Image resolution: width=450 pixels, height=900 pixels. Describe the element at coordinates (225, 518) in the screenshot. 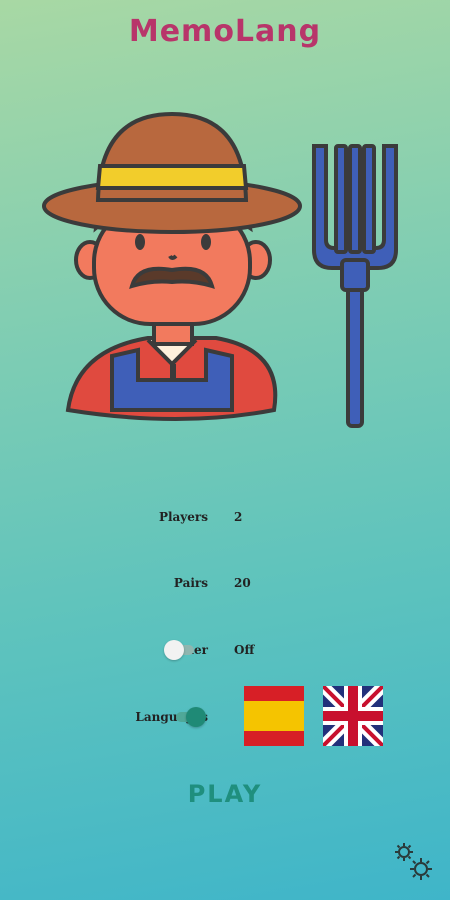

I see `players-row: Players 2` at that location.